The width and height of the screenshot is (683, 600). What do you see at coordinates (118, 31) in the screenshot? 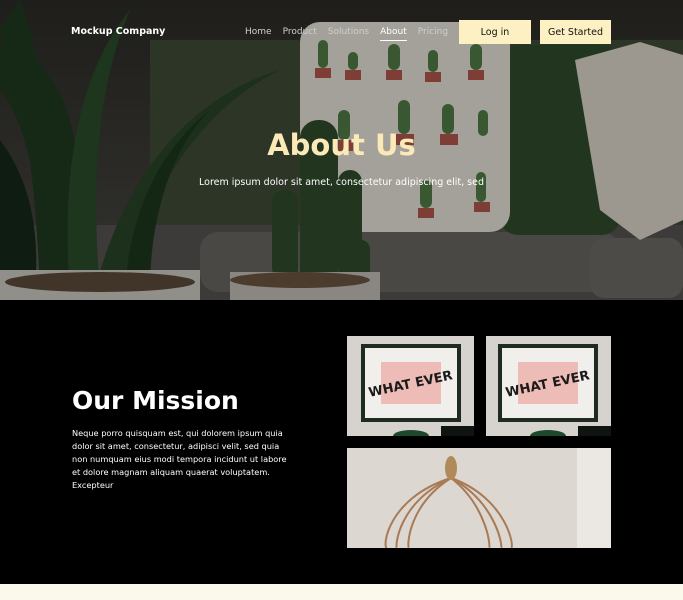
I see `brand-logo-text: Mockup Company` at bounding box center [118, 31].